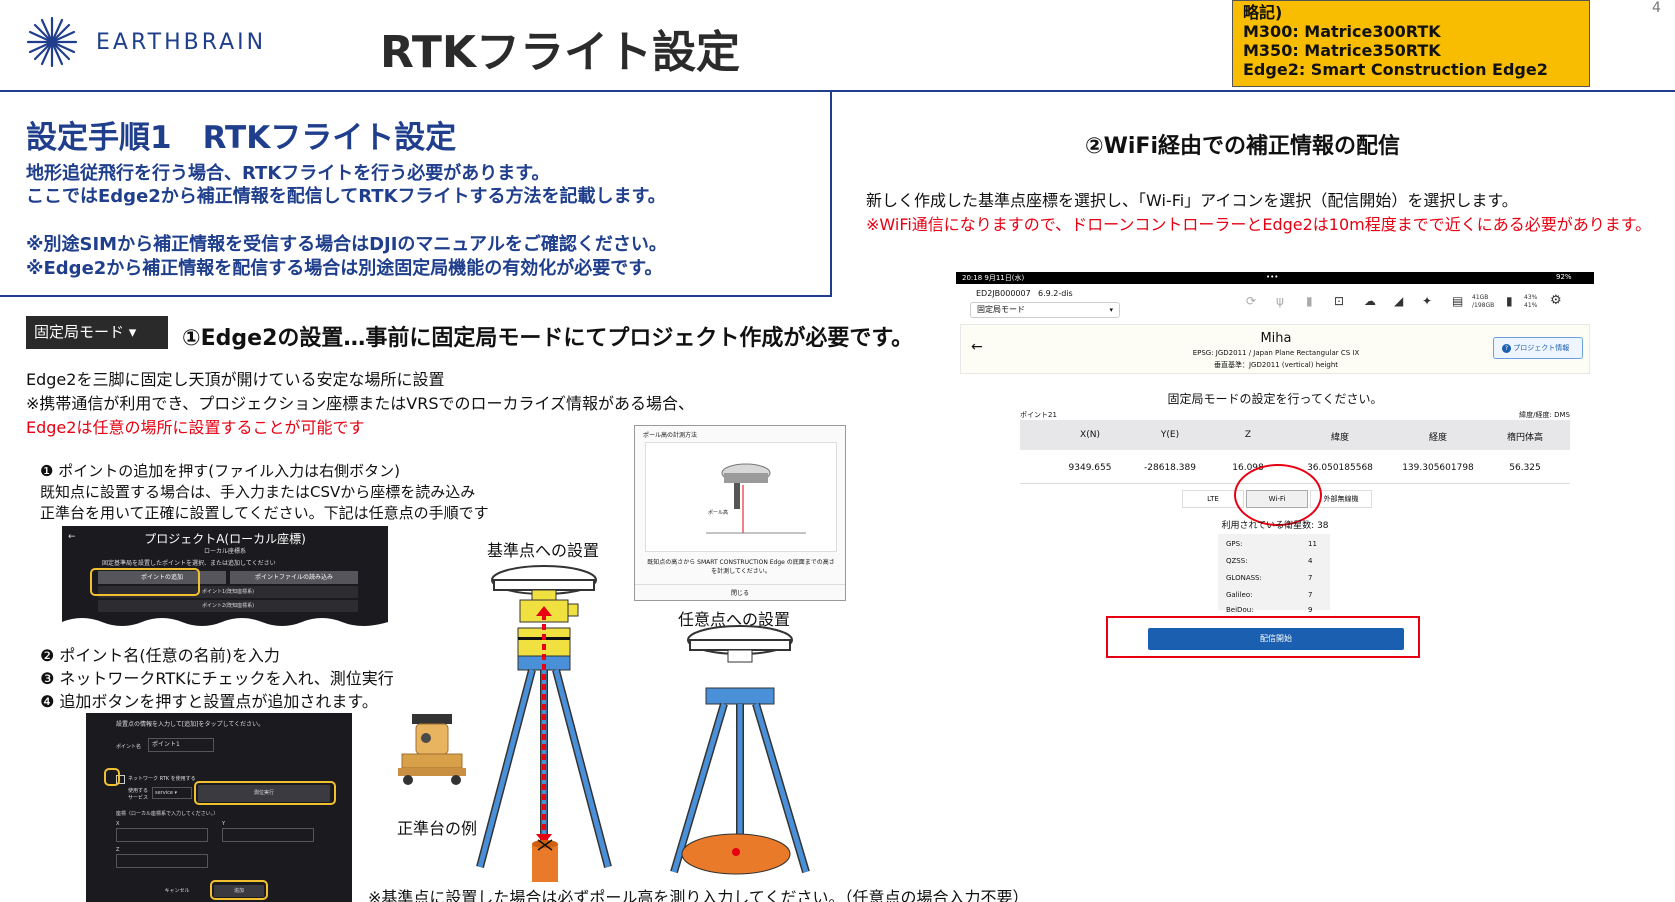 The image size is (1675, 902). What do you see at coordinates (1251, 301) in the screenshot?
I see `sync-icon: ⟳` at bounding box center [1251, 301].